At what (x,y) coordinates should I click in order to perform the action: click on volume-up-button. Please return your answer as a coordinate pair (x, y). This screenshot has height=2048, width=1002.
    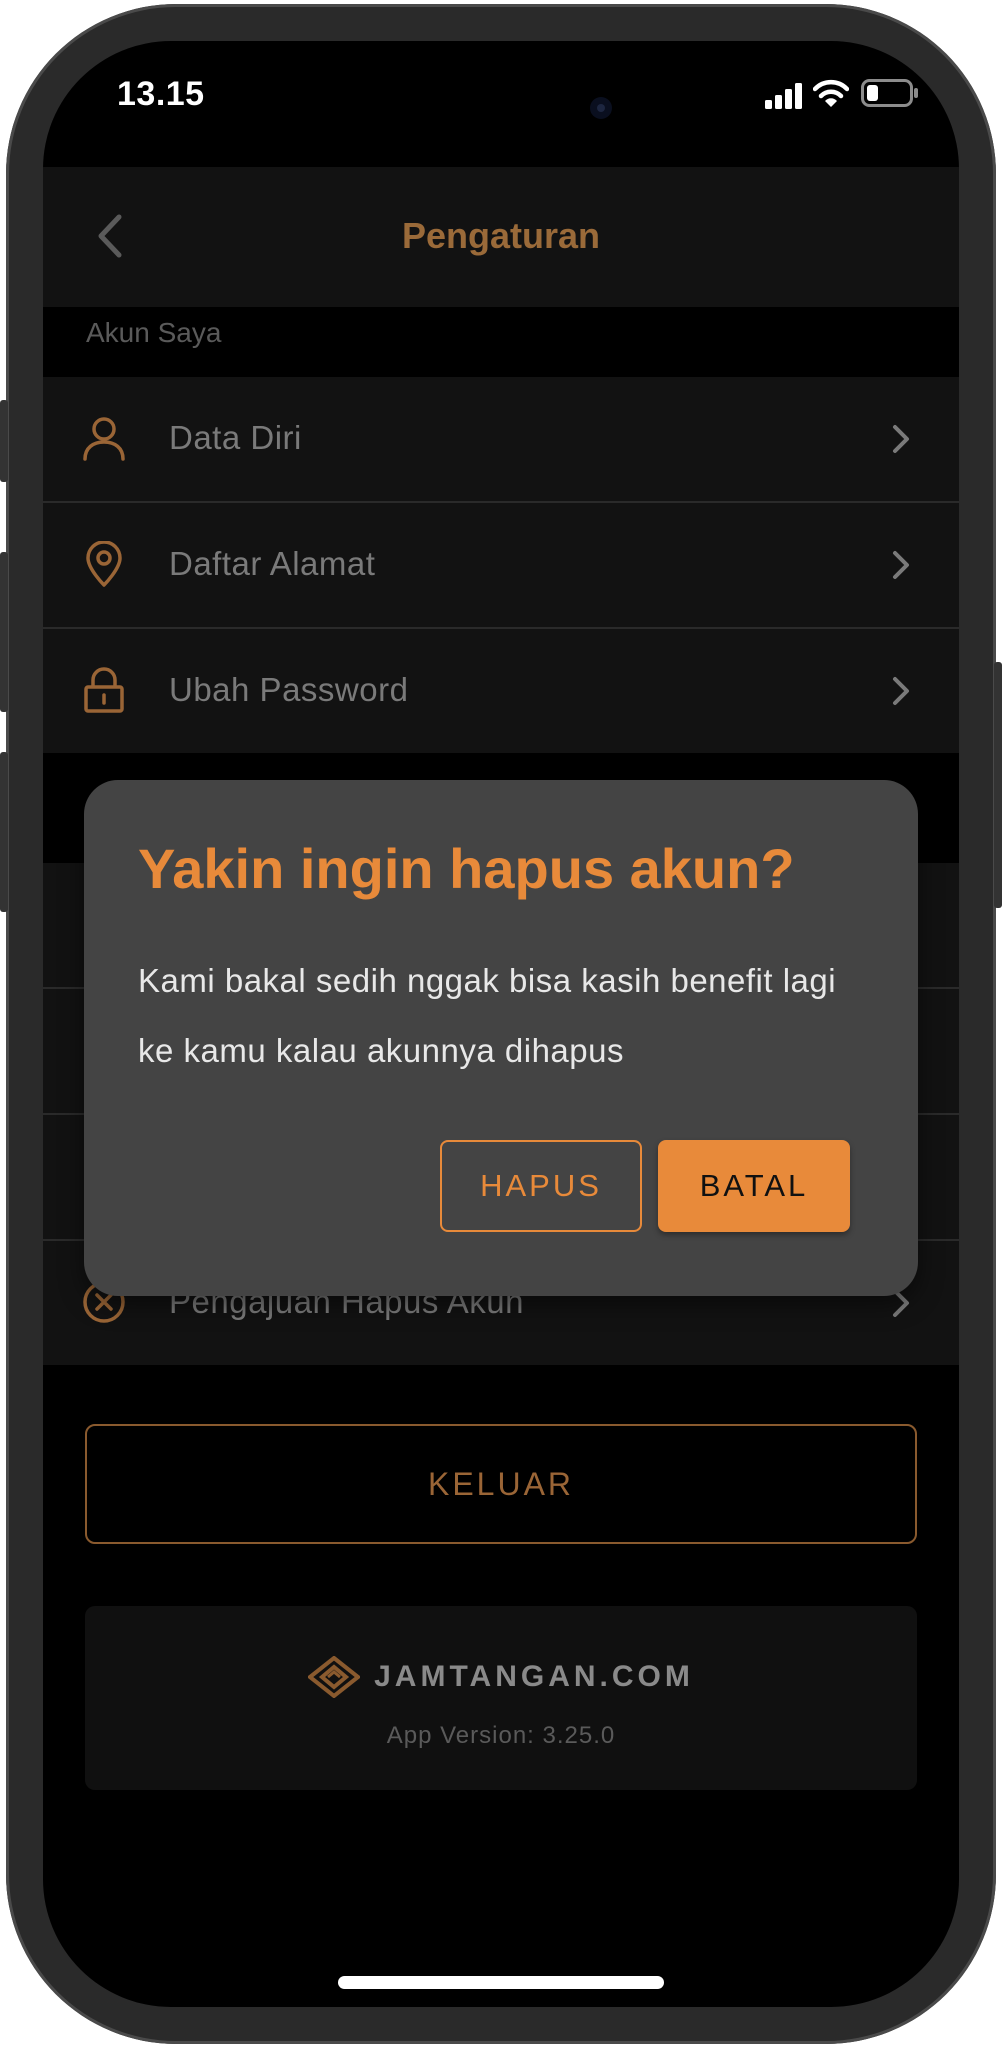
    Looking at the image, I should click on (4, 632).